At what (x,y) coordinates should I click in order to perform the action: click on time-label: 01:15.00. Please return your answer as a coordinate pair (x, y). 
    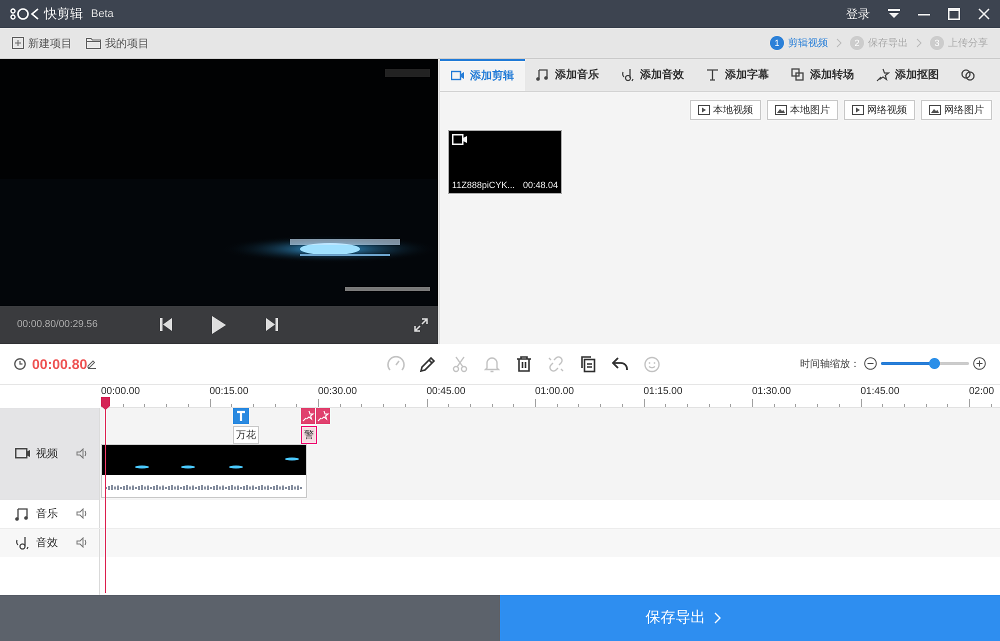
    Looking at the image, I should click on (663, 391).